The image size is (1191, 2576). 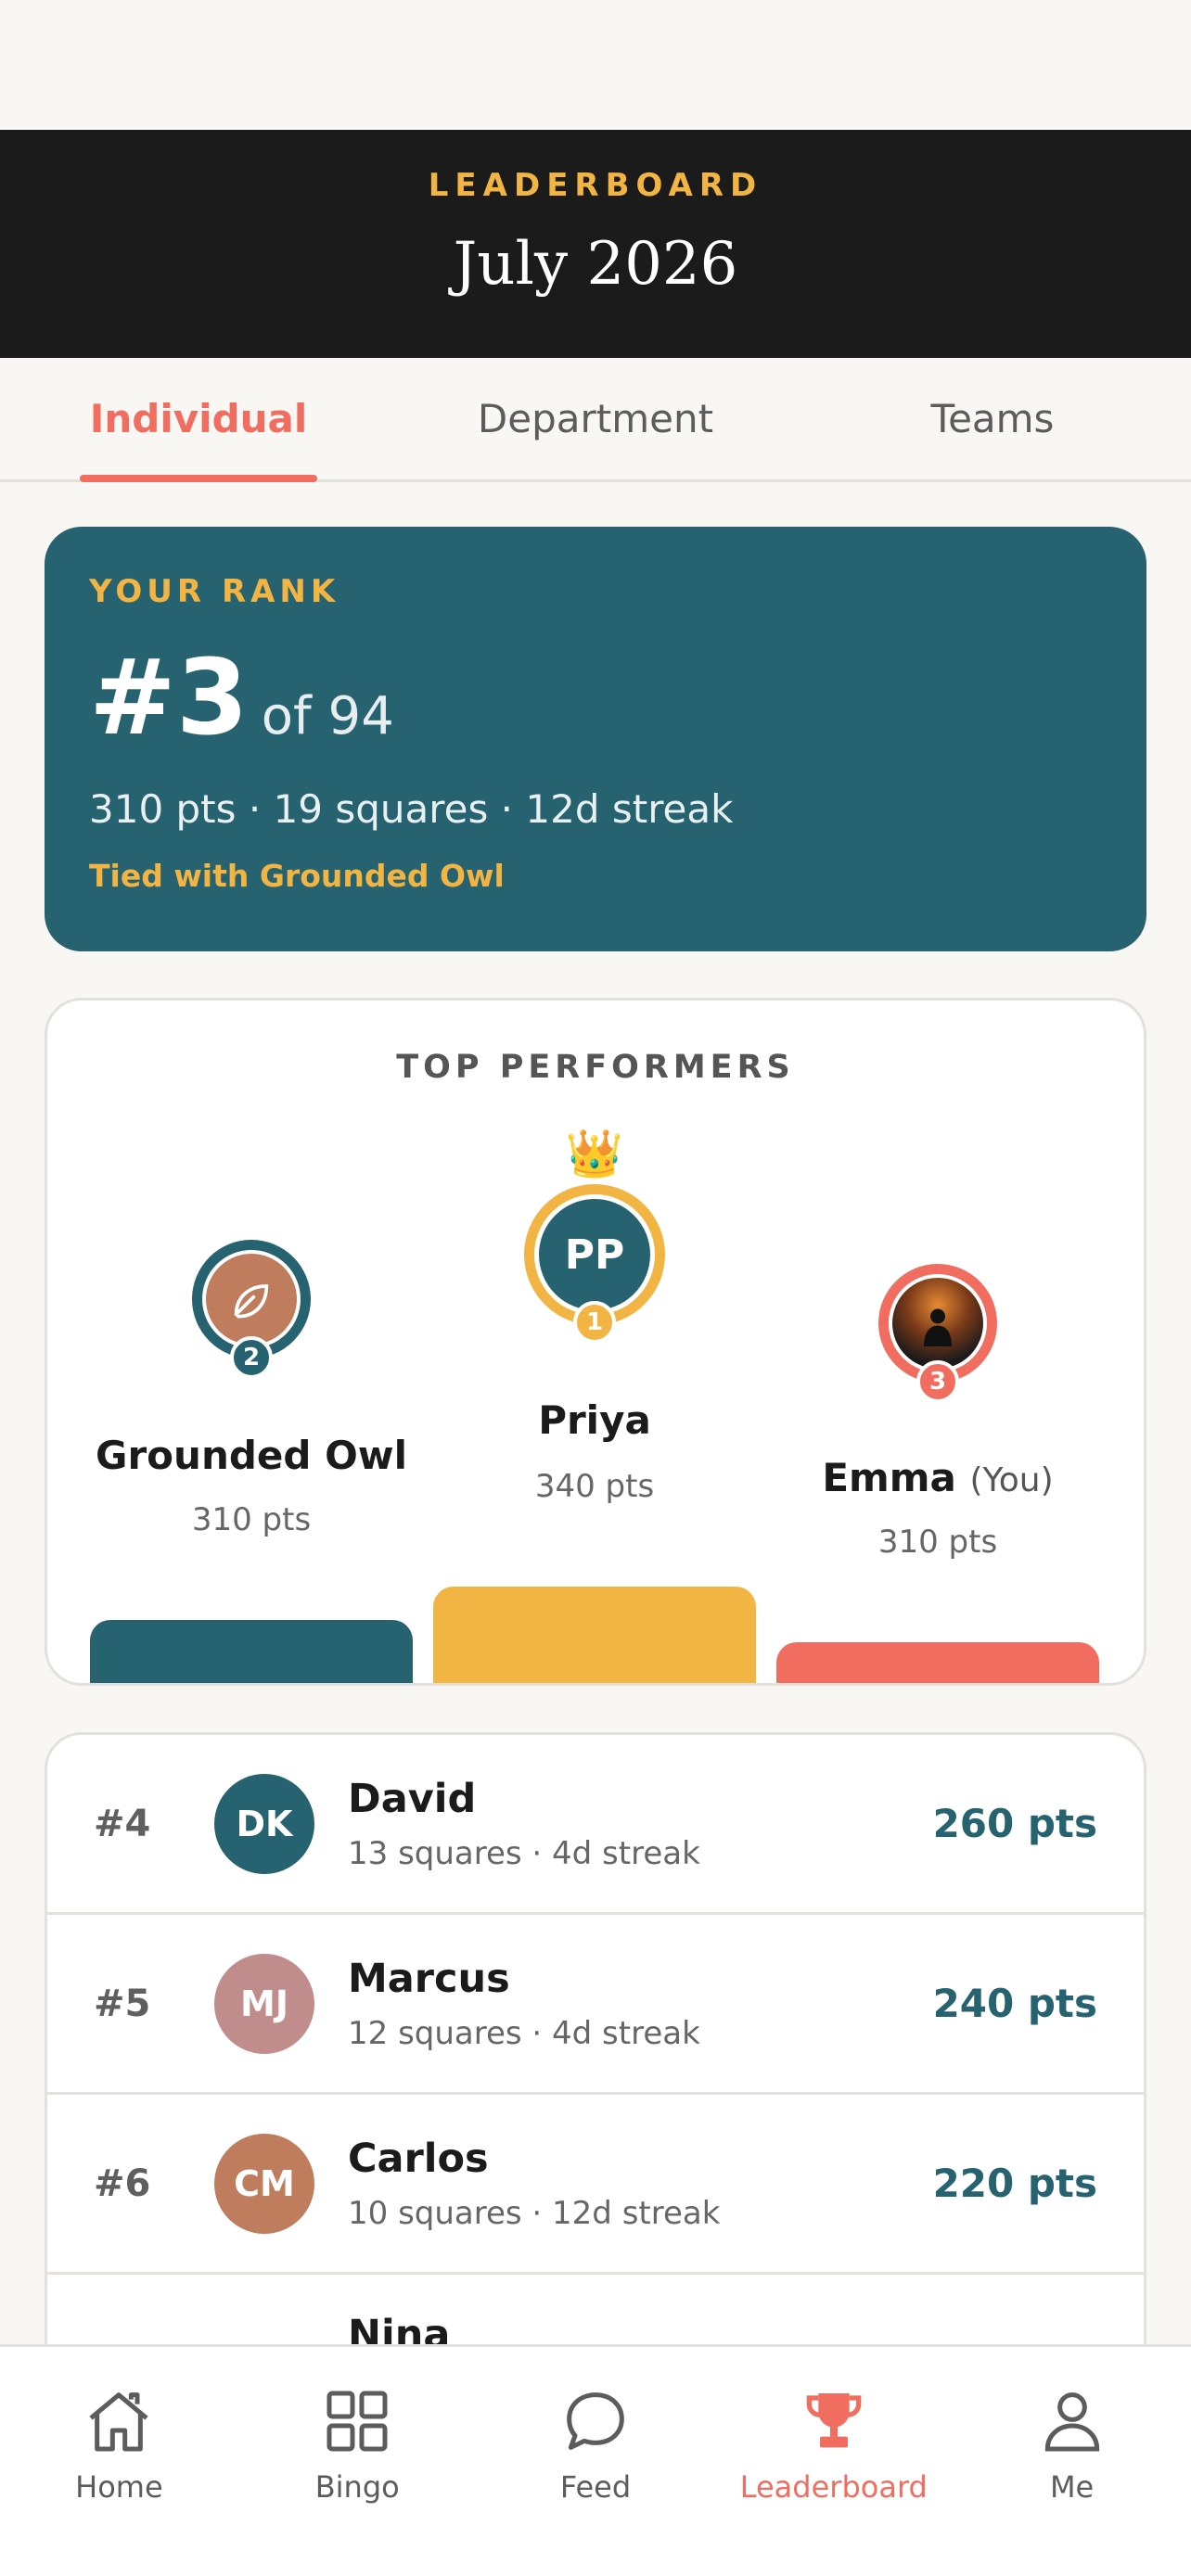 What do you see at coordinates (594, 1420) in the screenshot?
I see `podium-first-name: Priya` at bounding box center [594, 1420].